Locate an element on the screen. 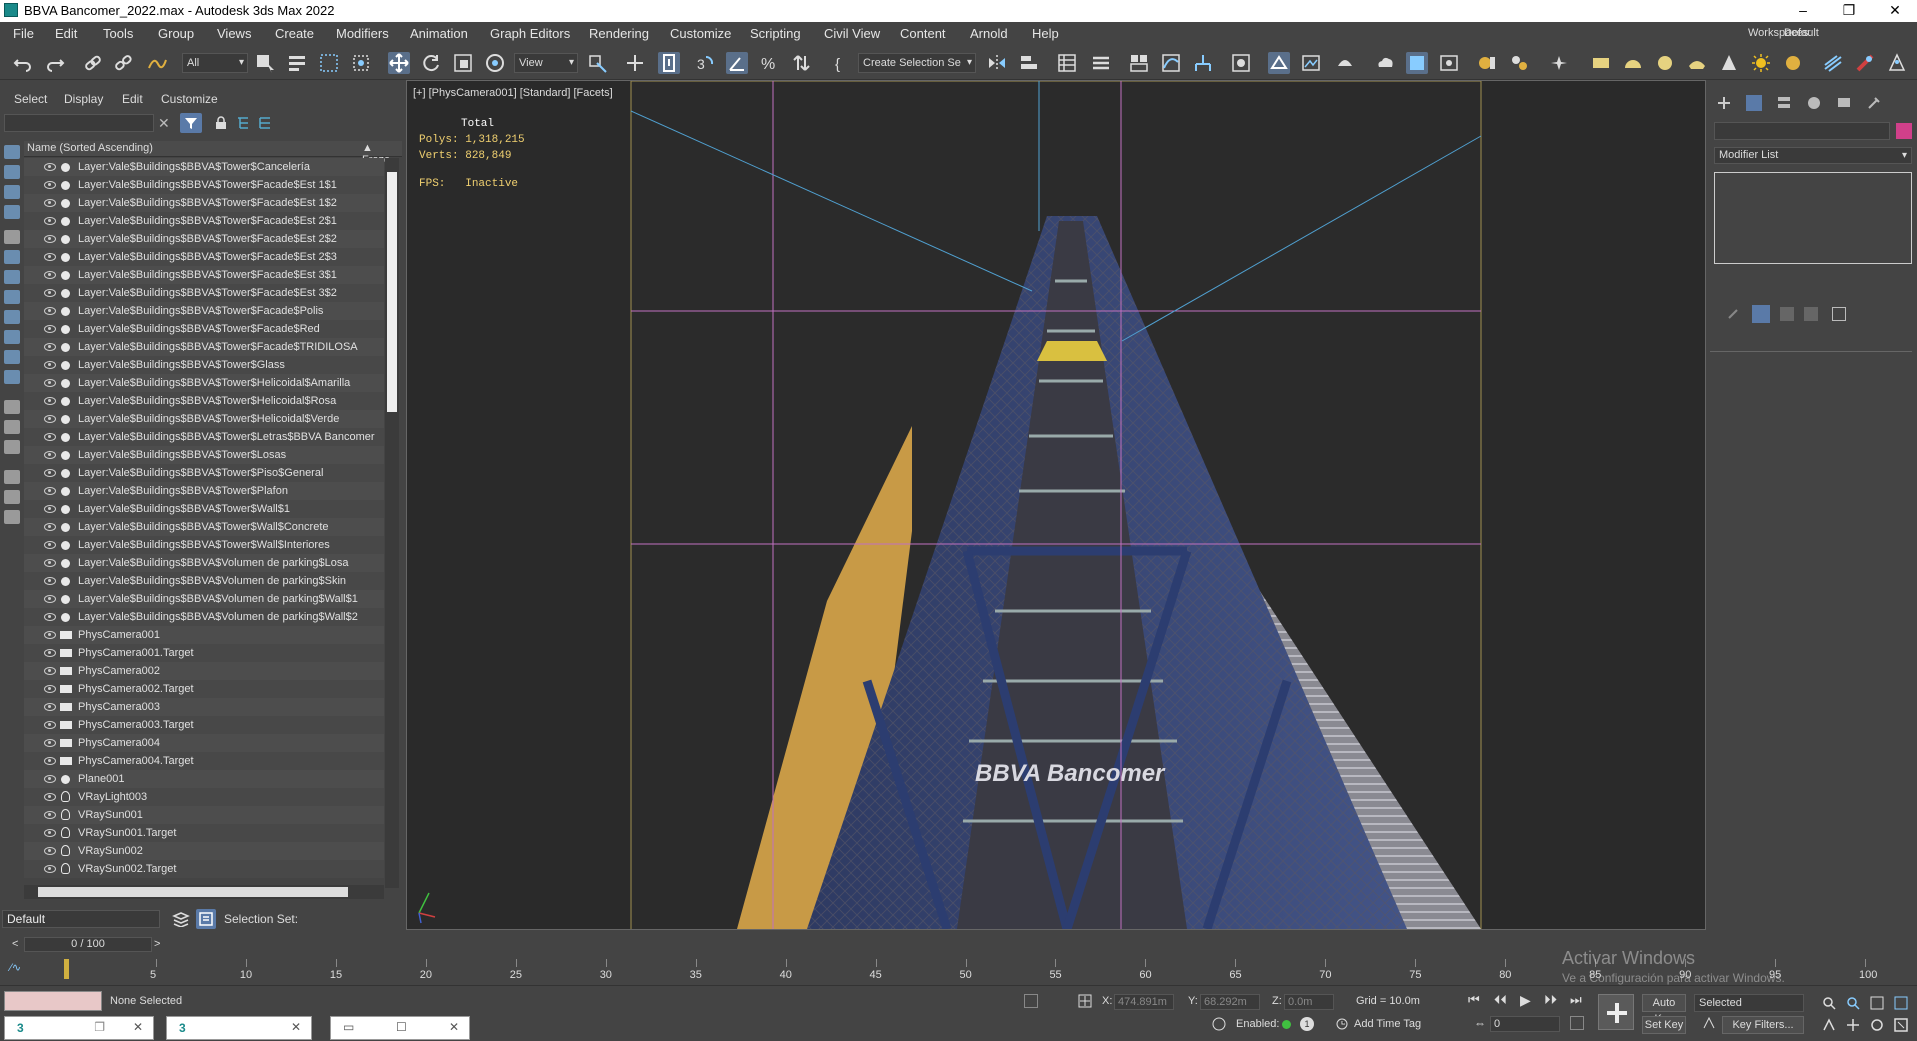 Image resolution: width=1917 pixels, height=1041 pixels. absolute-mode-icon is located at coordinates (1085, 1001).